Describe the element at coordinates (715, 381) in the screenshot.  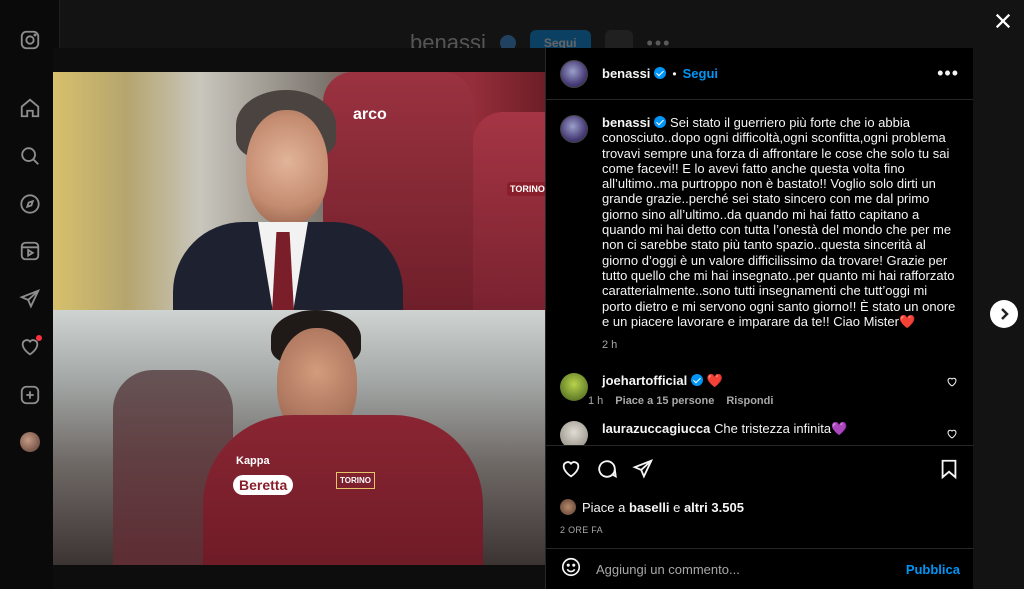
I see `comment-text: ❤️` at that location.